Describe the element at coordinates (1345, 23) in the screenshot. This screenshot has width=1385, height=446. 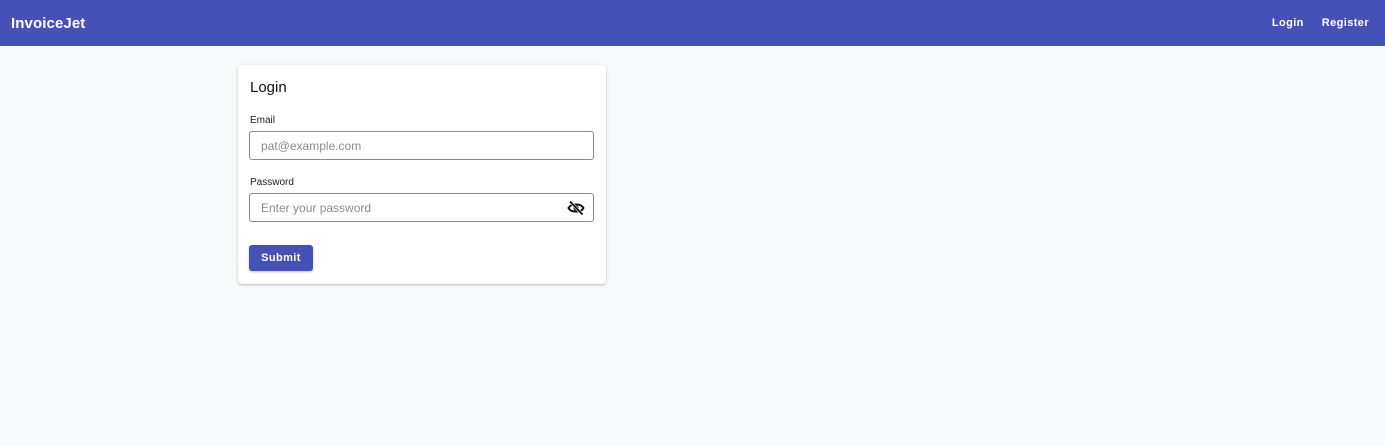
I see `nav-register-link: Register` at that location.